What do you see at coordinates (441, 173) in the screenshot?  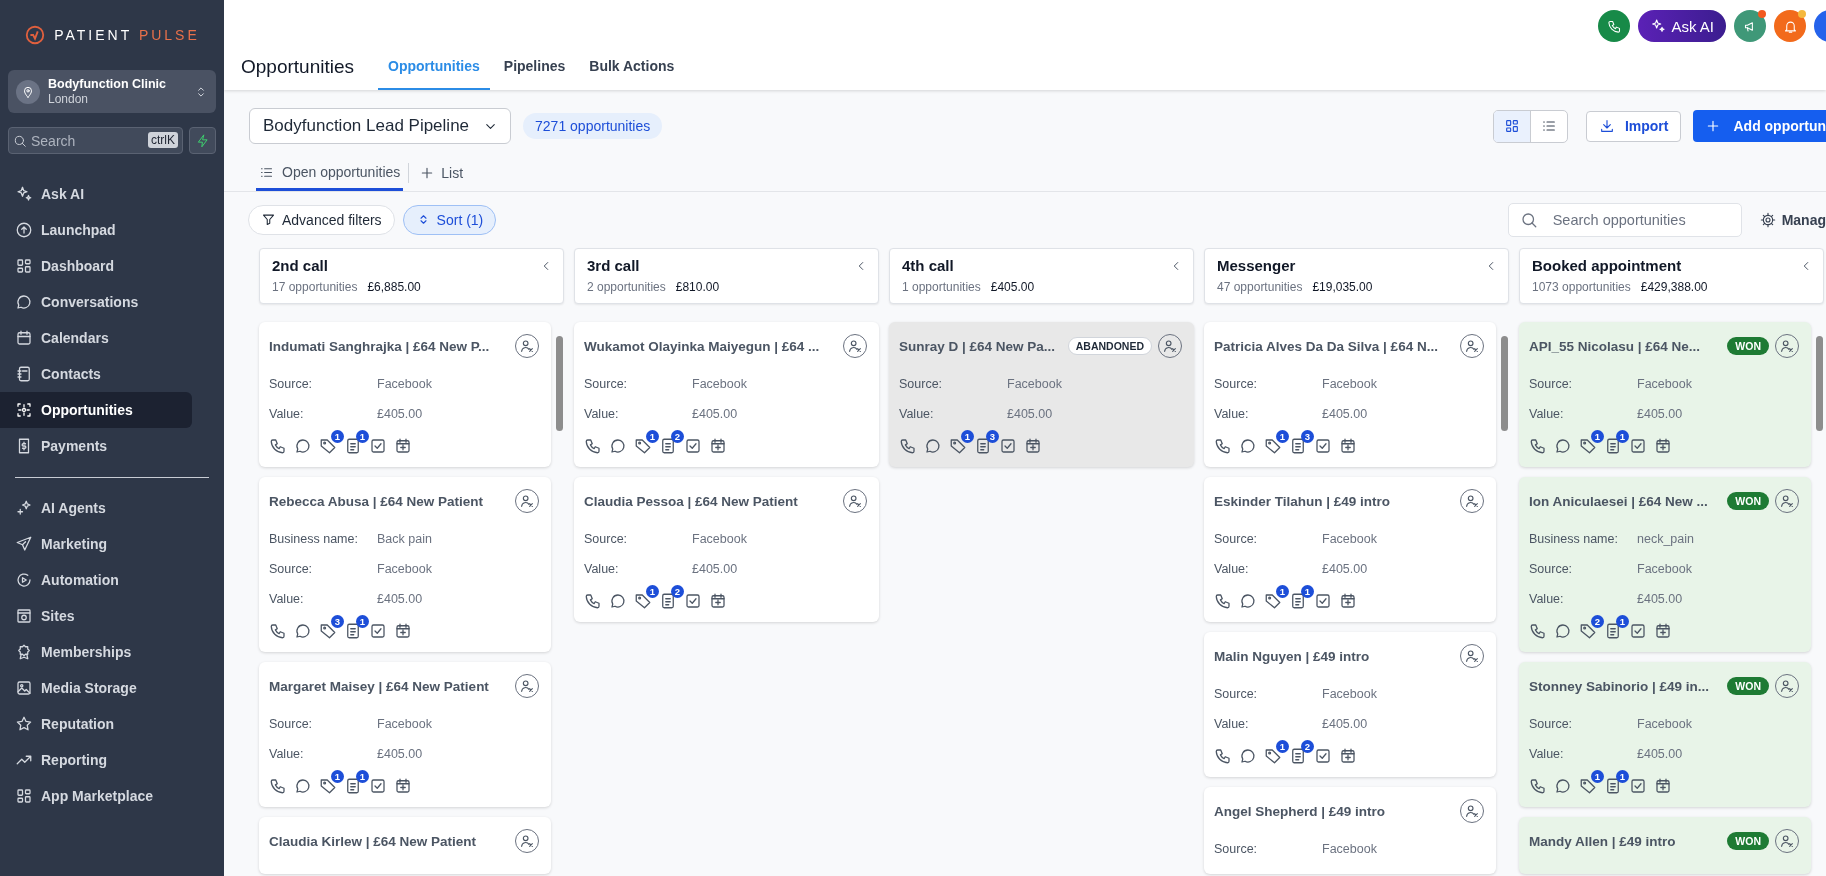 I see `add-list-button: List` at bounding box center [441, 173].